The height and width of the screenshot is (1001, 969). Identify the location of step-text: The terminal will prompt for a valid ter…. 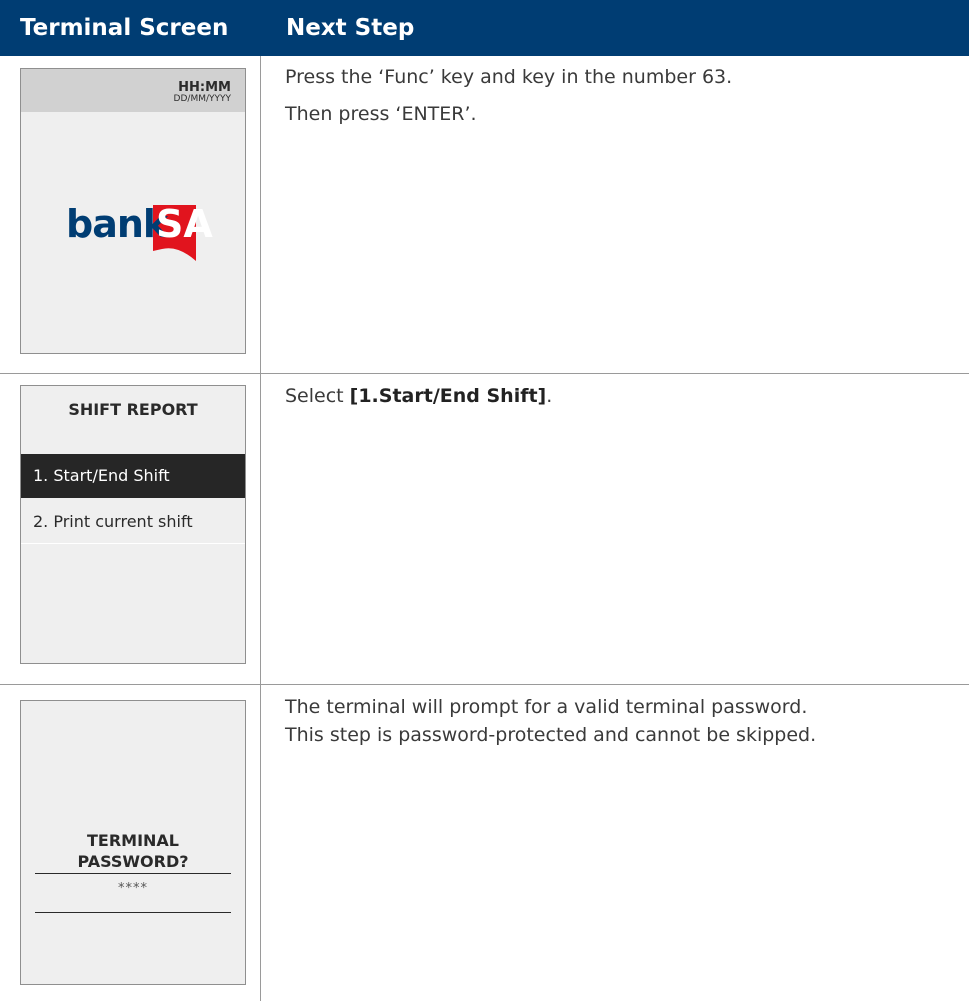
(550, 721).